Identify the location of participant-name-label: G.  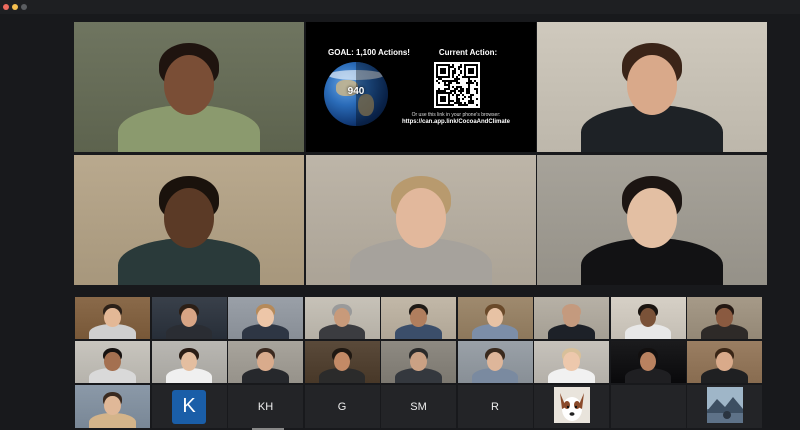
(342, 406).